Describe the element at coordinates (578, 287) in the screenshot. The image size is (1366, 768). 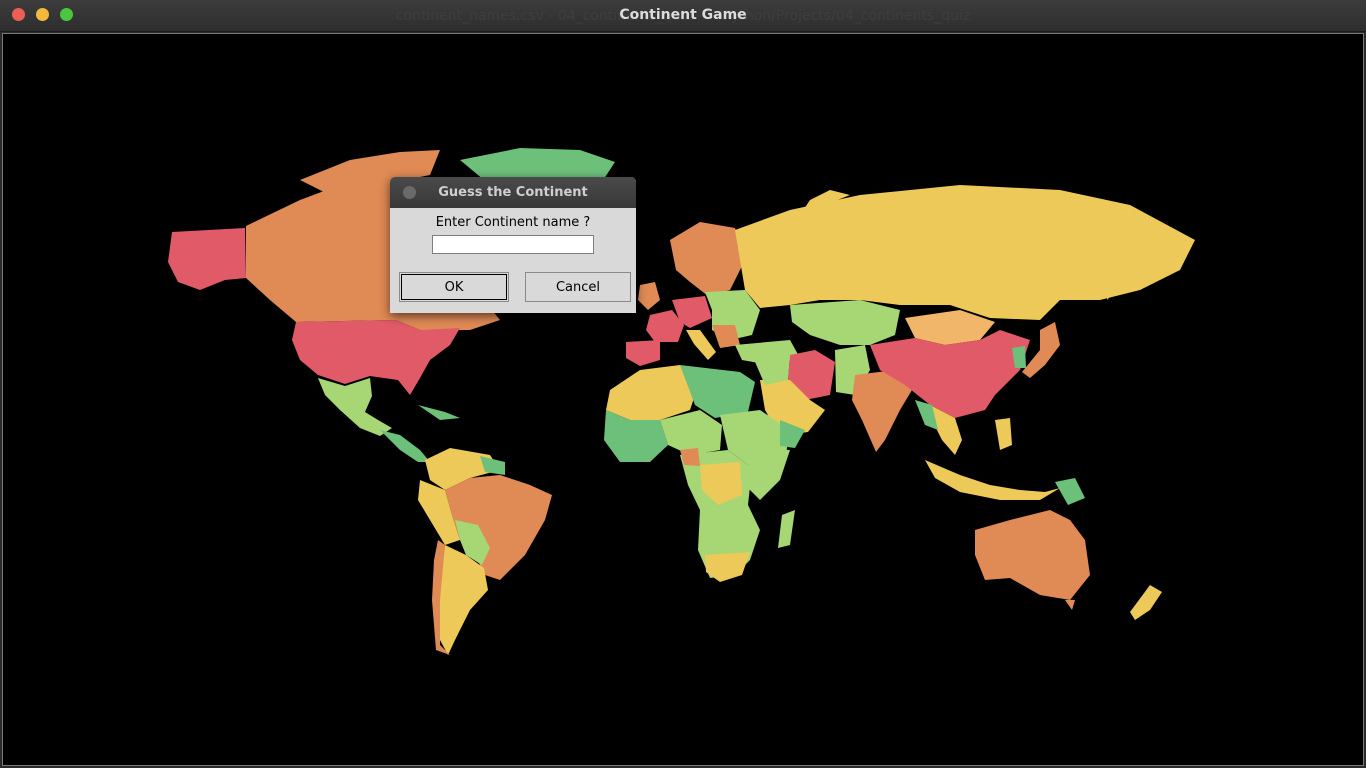
I see `cancel-button: Cancel` at that location.